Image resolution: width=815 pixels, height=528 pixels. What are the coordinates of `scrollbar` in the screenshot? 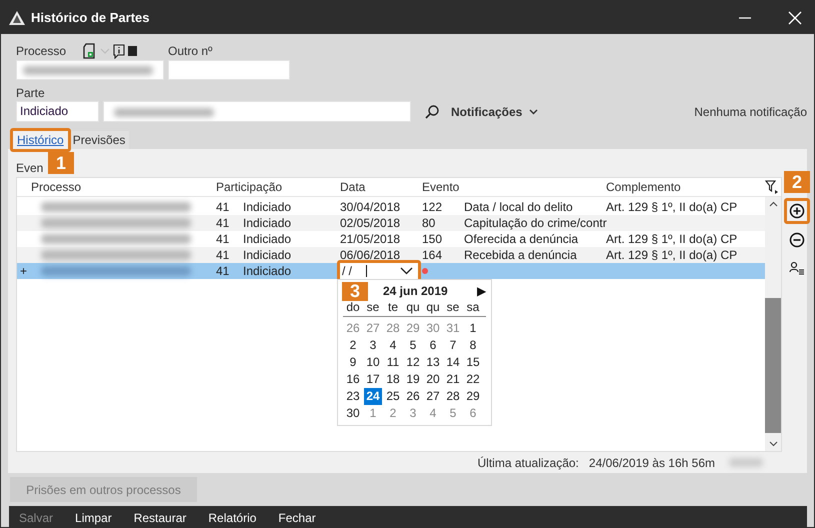 It's located at (773, 324).